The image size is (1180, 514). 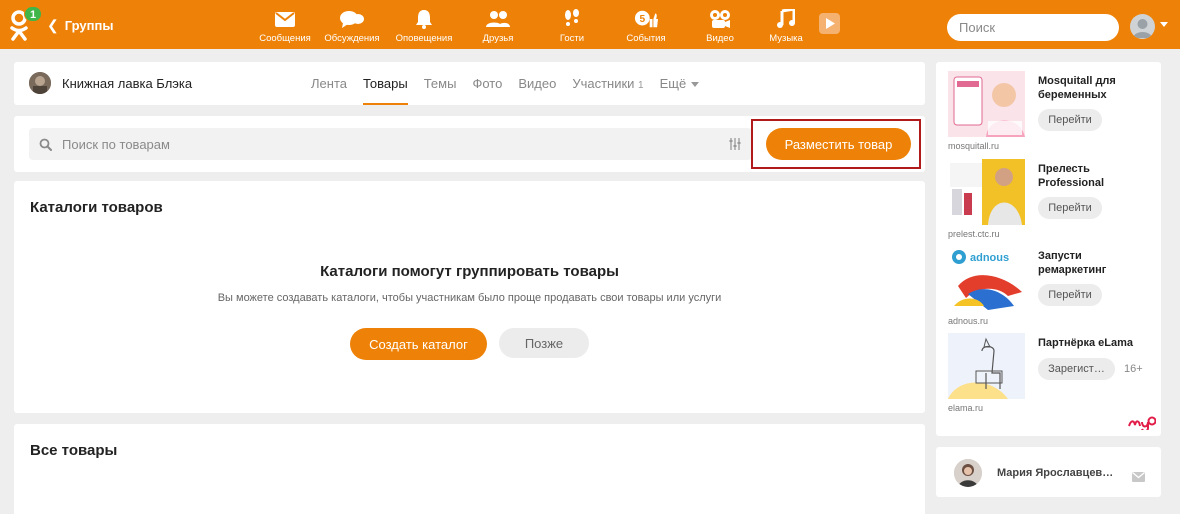 I want to click on later-button: Позже, so click(x=544, y=343).